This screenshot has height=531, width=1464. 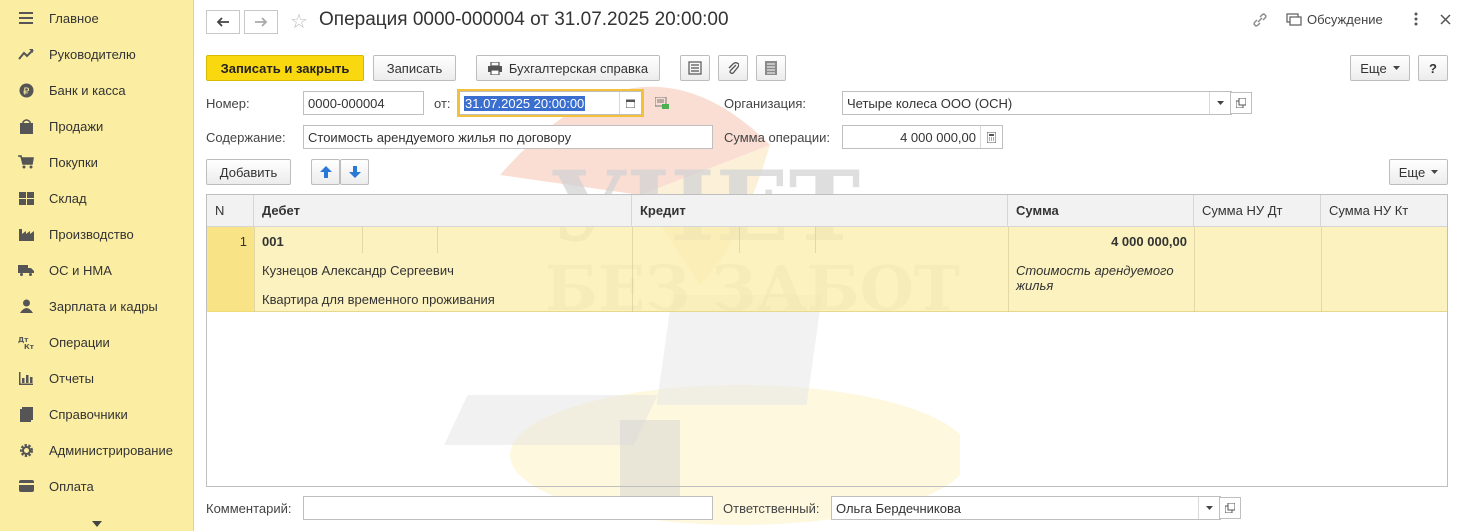 I want to click on more-label: Еще, so click(x=1373, y=68).